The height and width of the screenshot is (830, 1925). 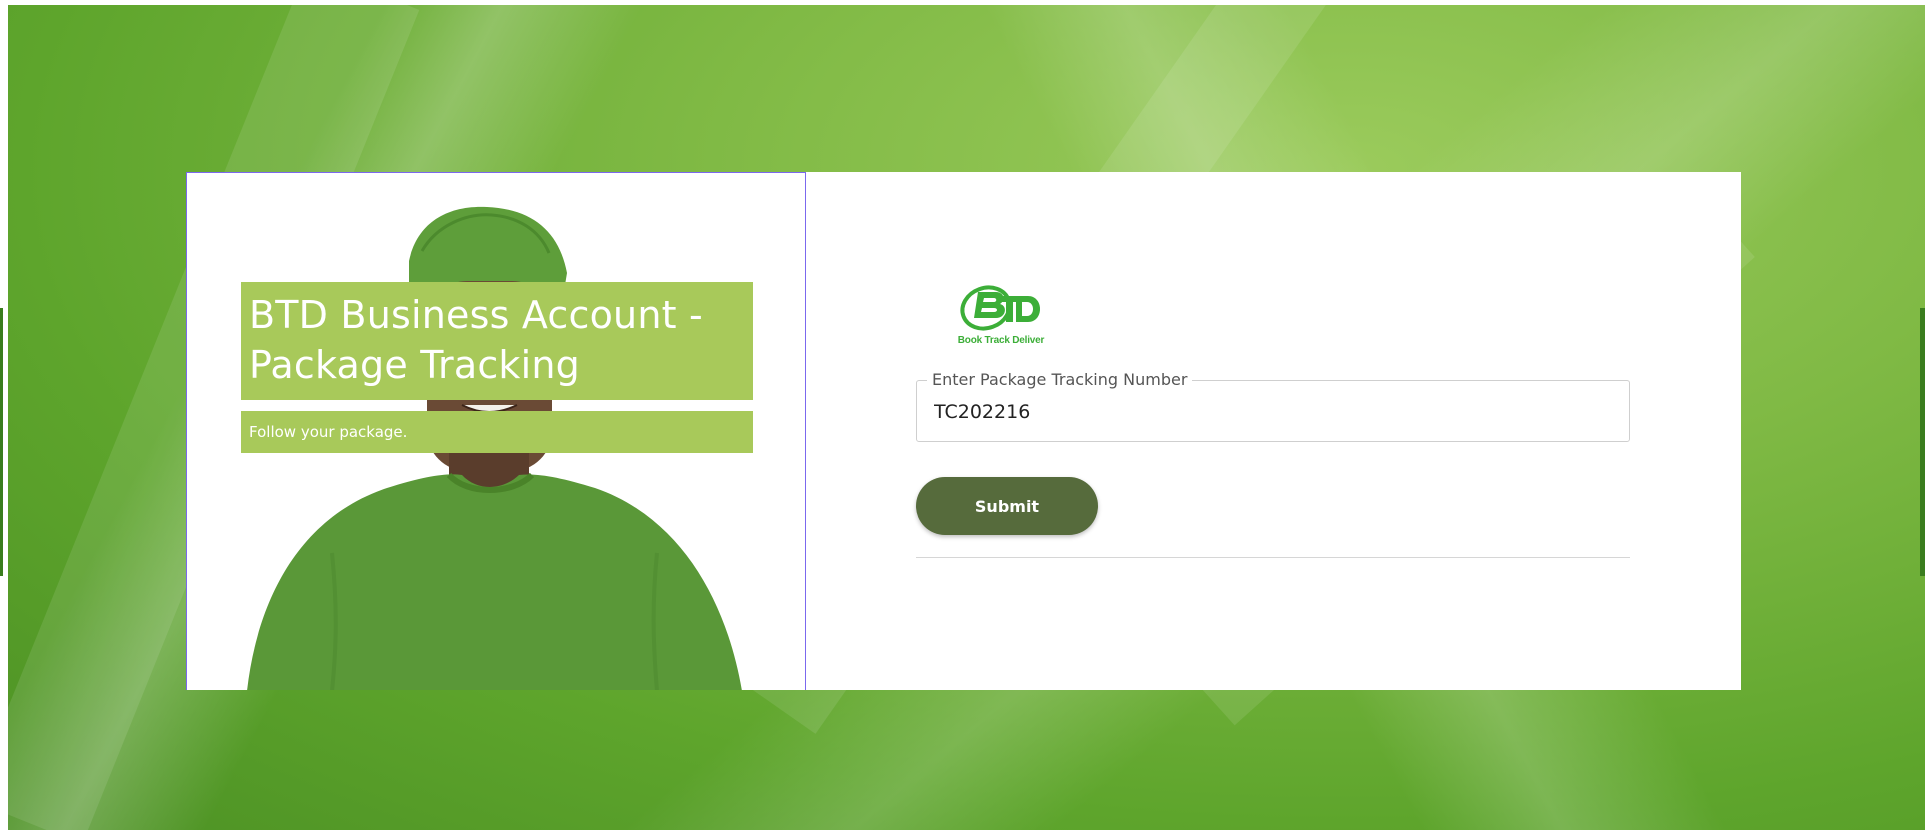 I want to click on page-subtitle: Follow your package., so click(x=328, y=432).